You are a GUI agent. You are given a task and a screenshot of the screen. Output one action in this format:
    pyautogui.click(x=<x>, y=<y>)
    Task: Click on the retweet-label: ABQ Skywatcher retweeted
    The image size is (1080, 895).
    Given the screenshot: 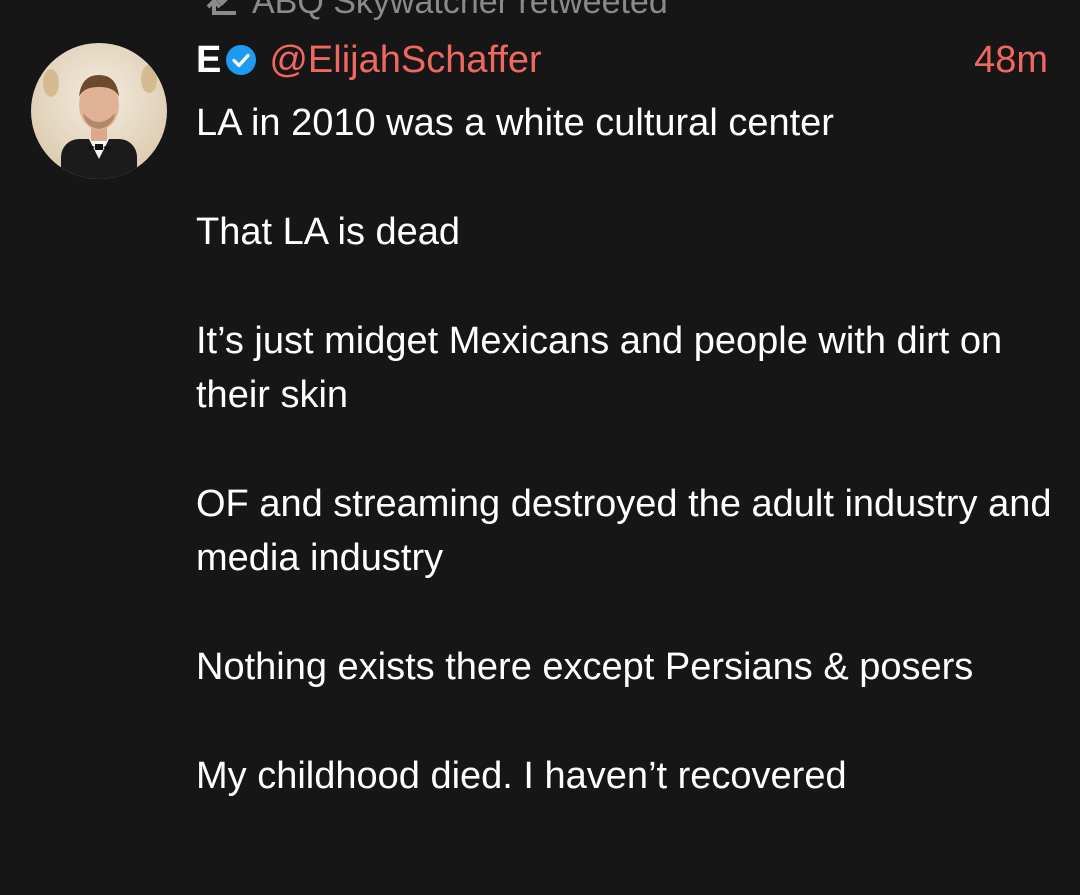 What is the action you would take?
    pyautogui.click(x=460, y=11)
    